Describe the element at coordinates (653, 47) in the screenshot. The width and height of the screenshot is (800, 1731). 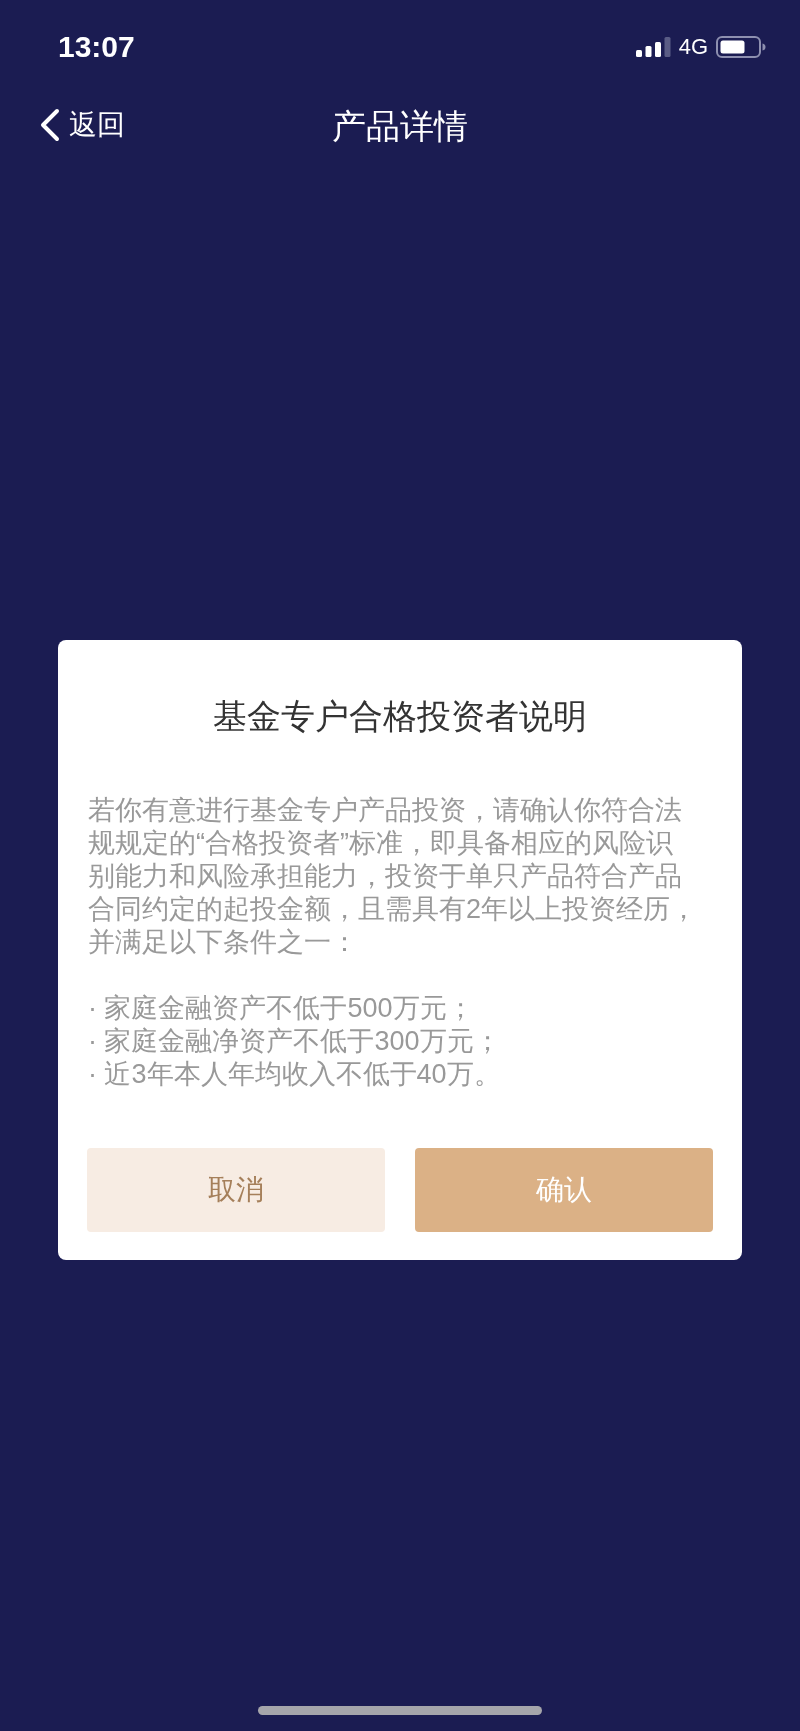
I see `signal-icon` at that location.